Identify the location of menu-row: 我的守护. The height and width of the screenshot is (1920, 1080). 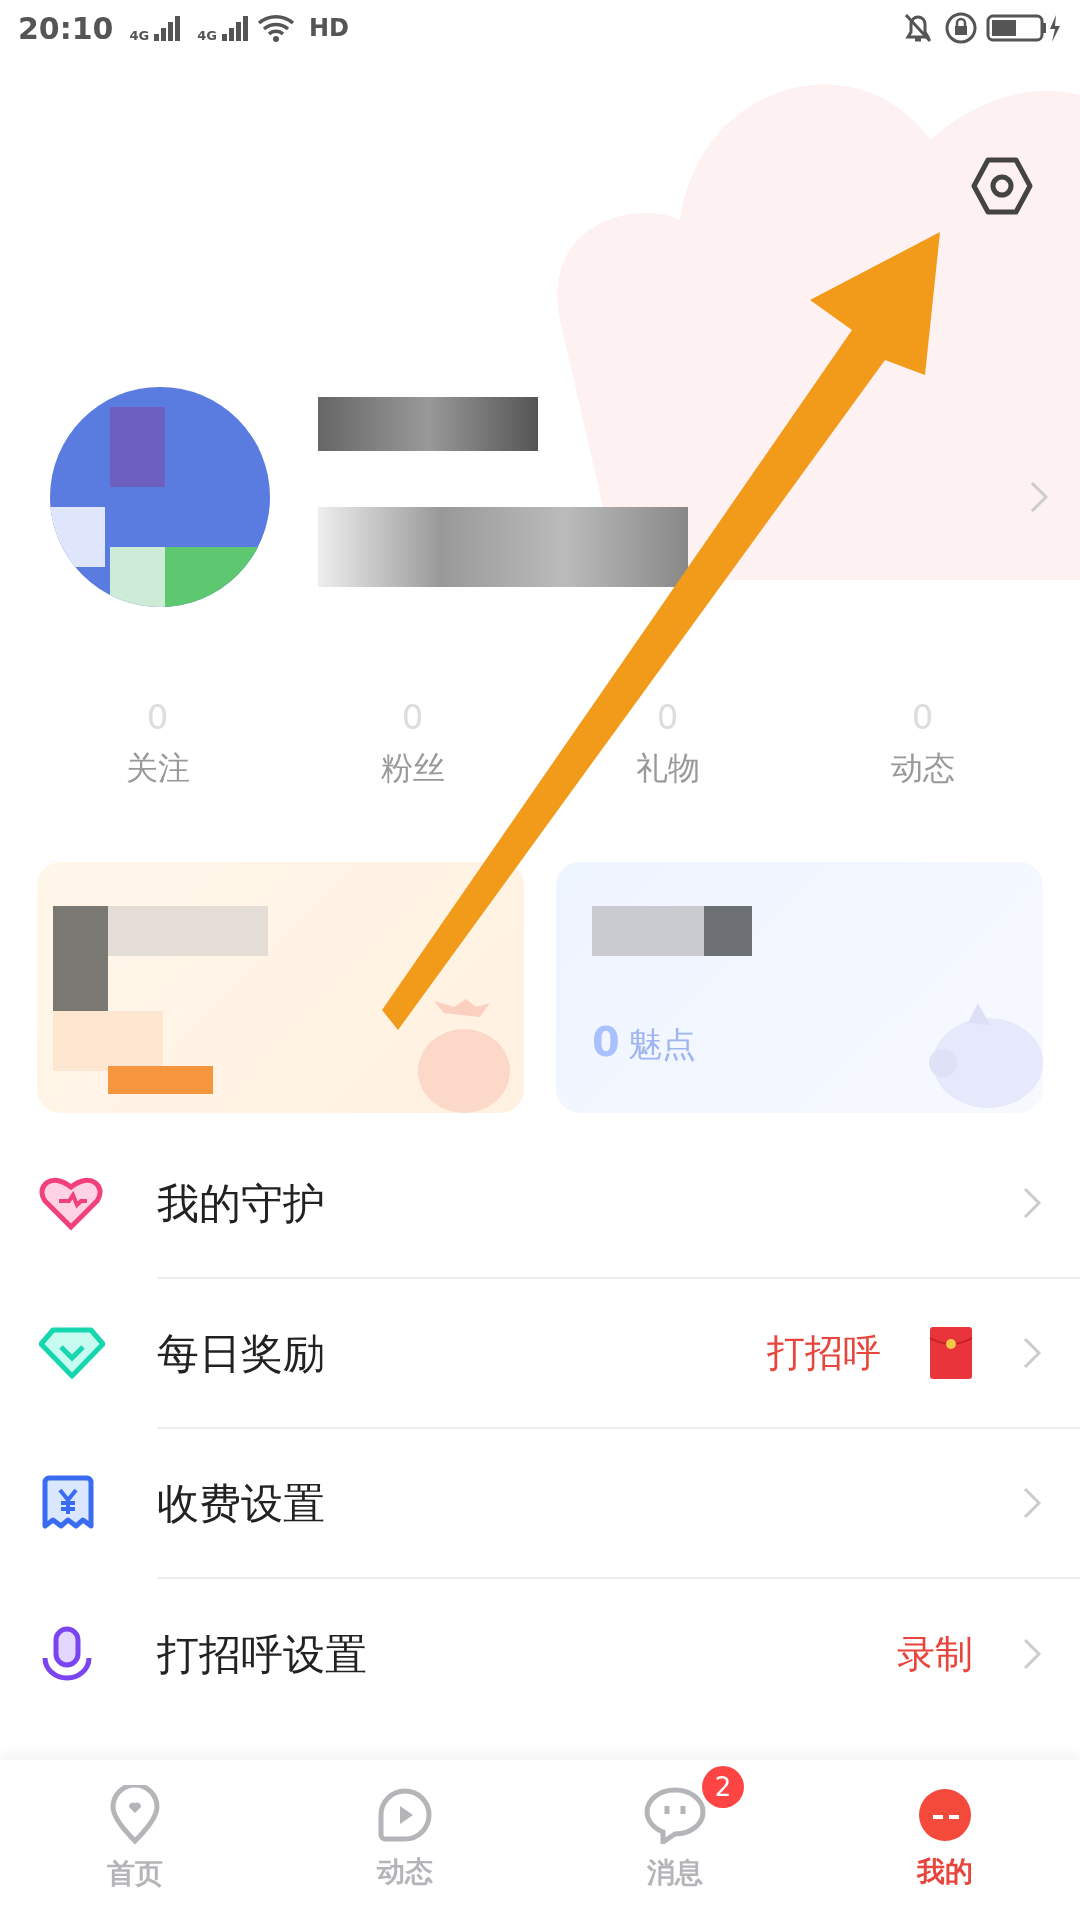
(618, 1204).